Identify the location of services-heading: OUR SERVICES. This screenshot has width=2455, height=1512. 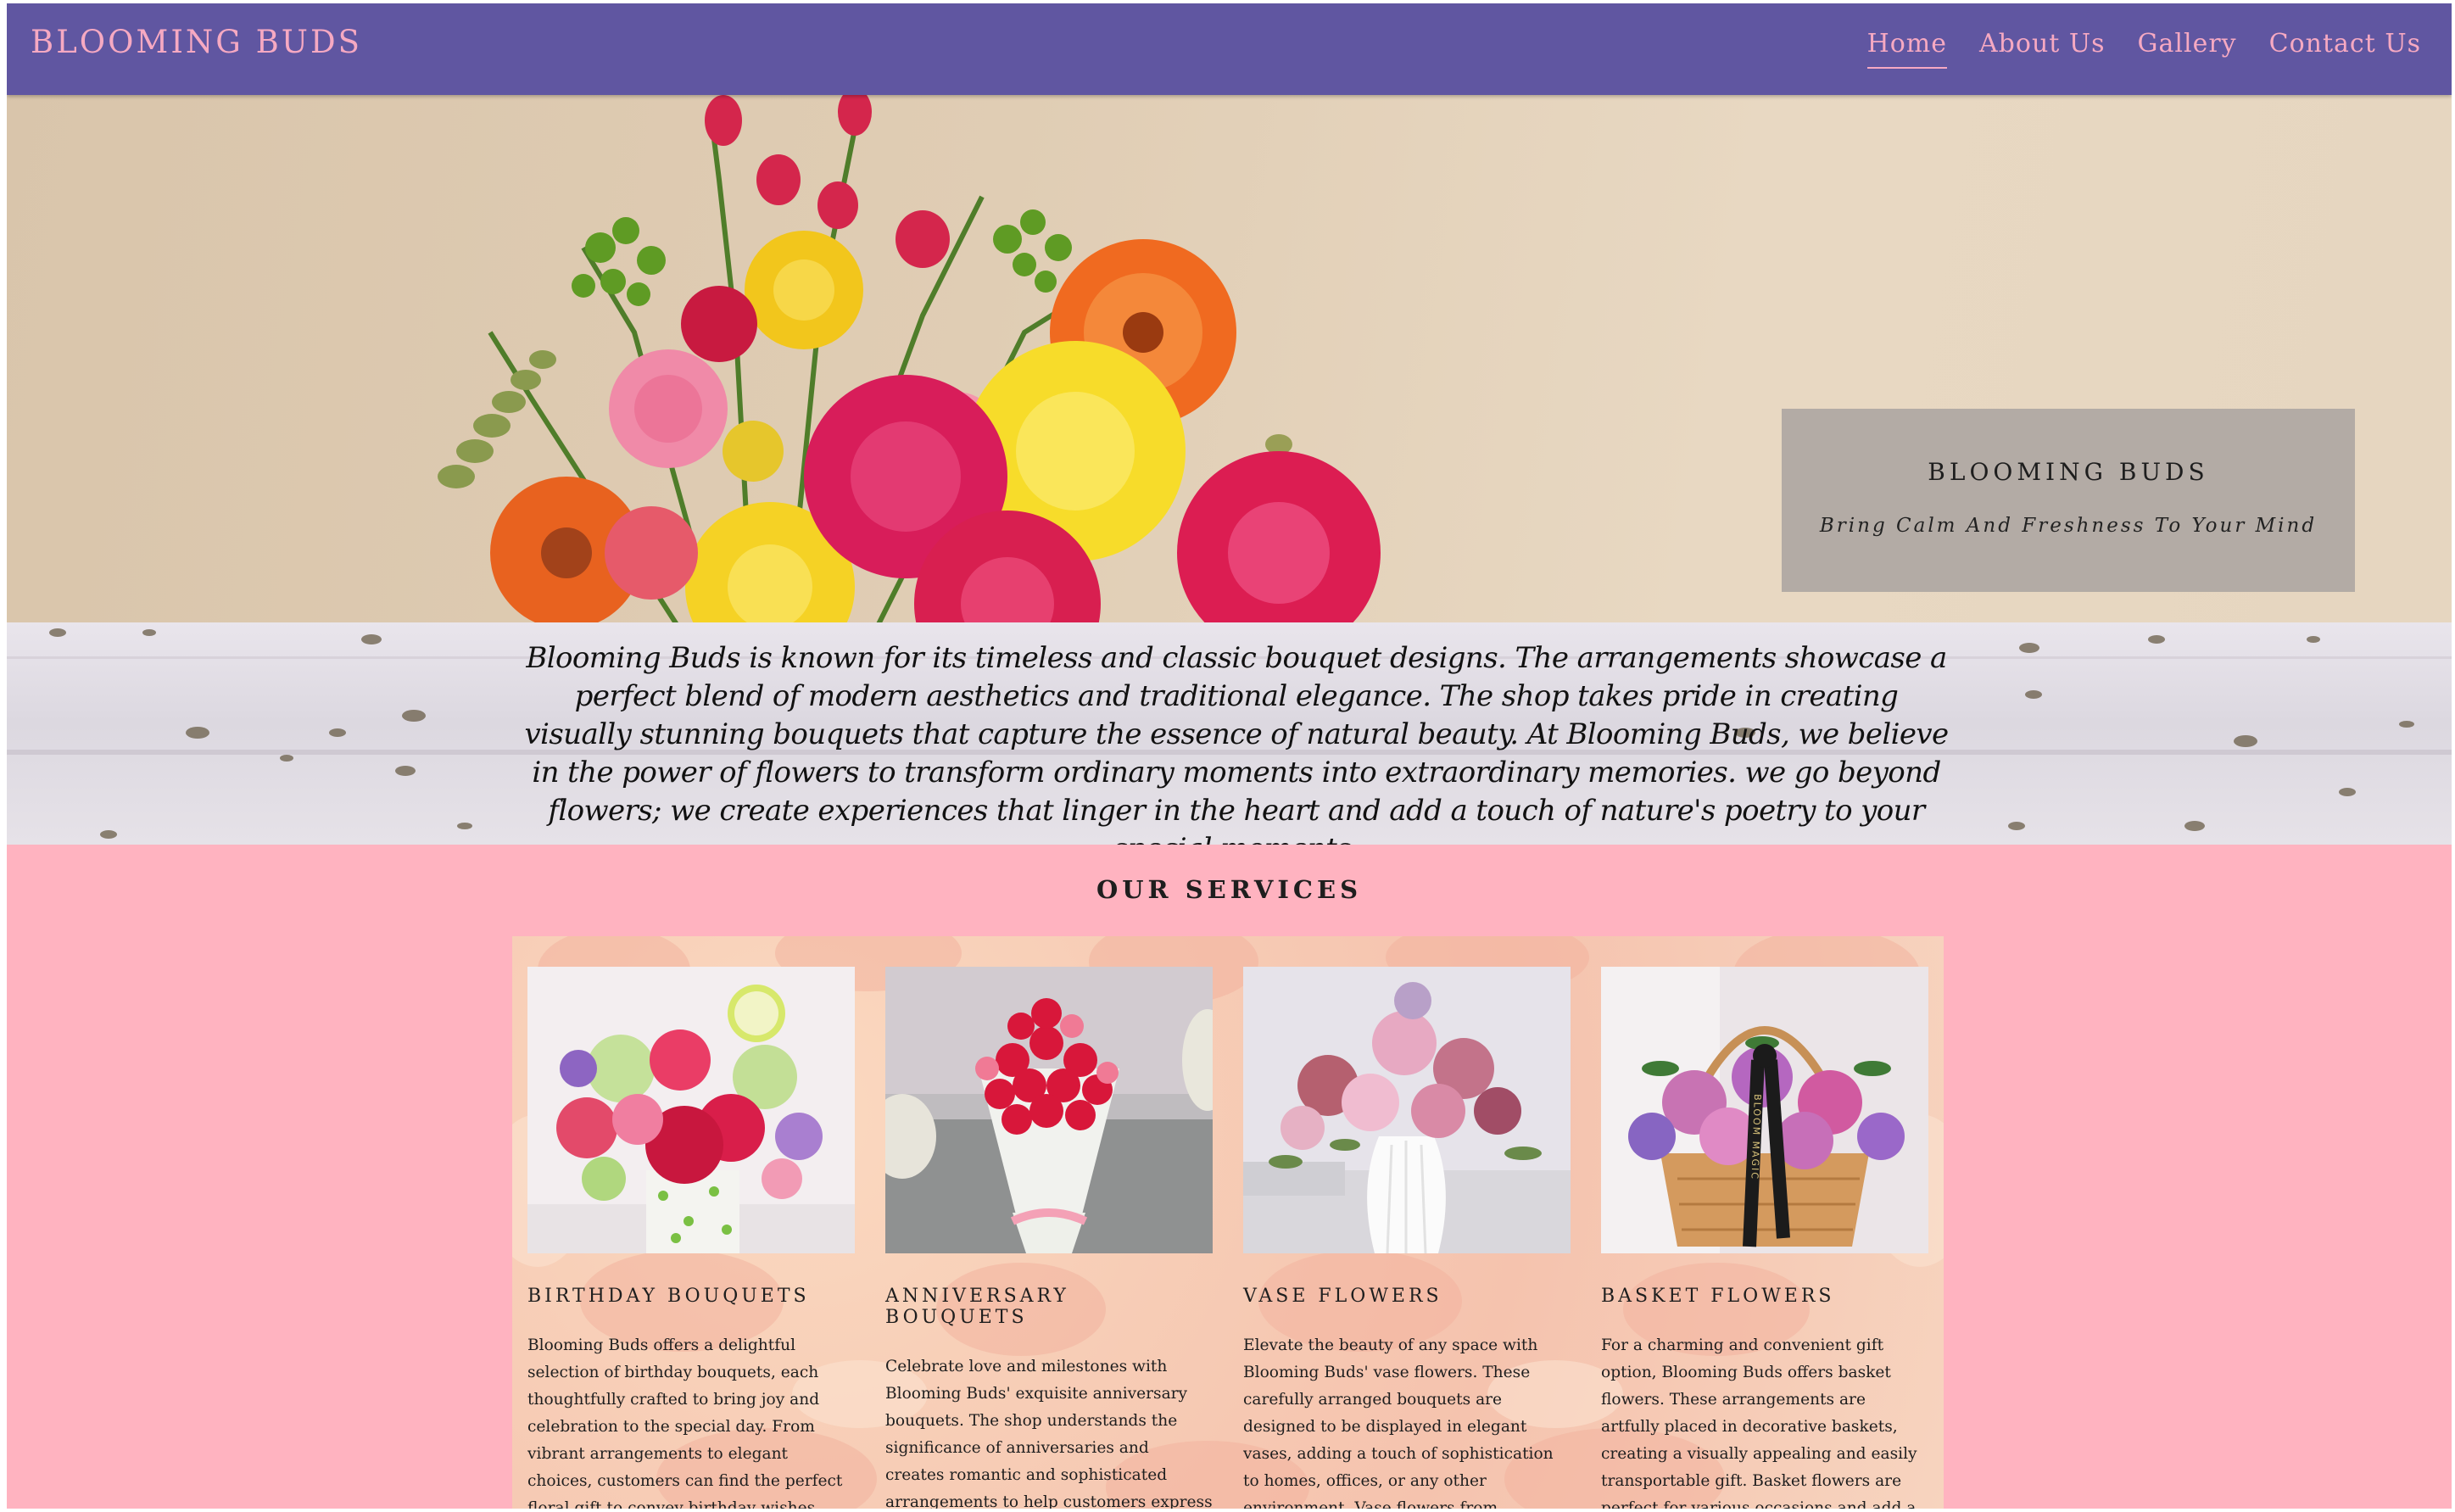
(1229, 889).